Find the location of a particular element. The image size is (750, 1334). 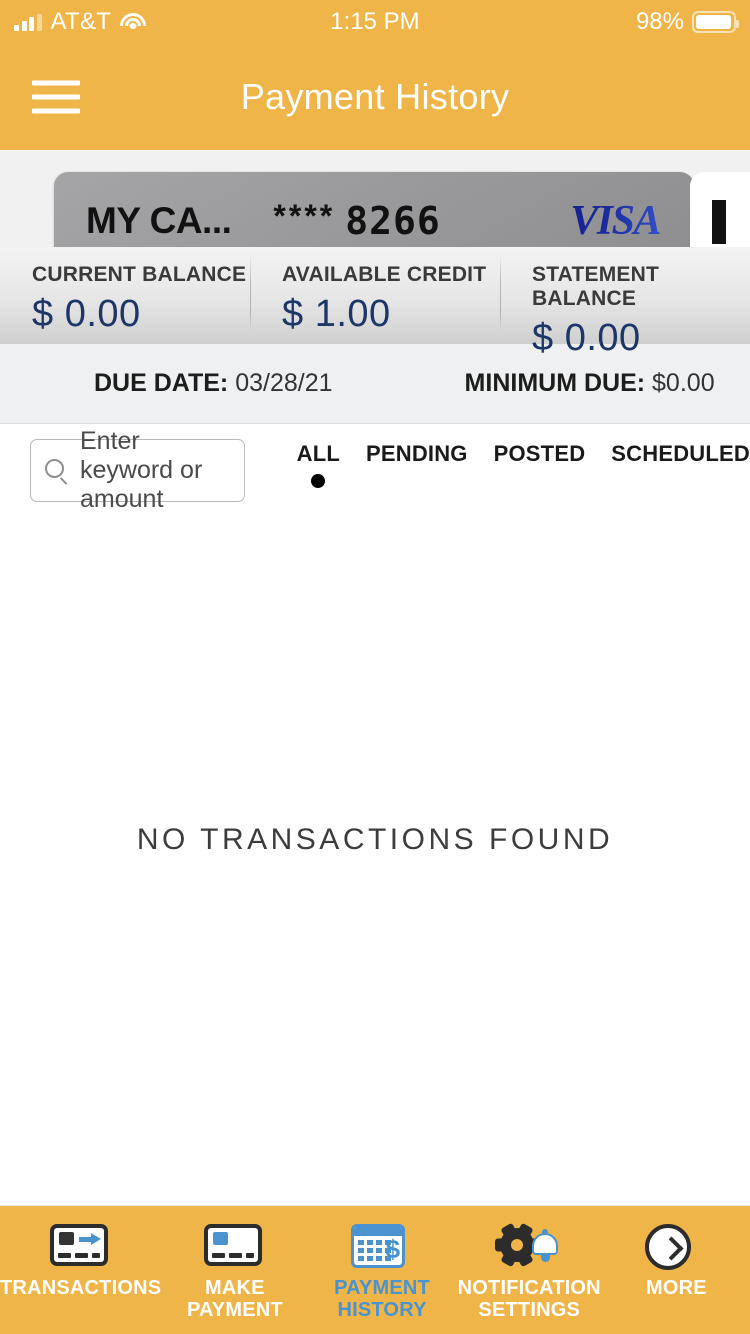

filter-tab-scheduled-label: SCHEDULED is located at coordinates (680, 453).